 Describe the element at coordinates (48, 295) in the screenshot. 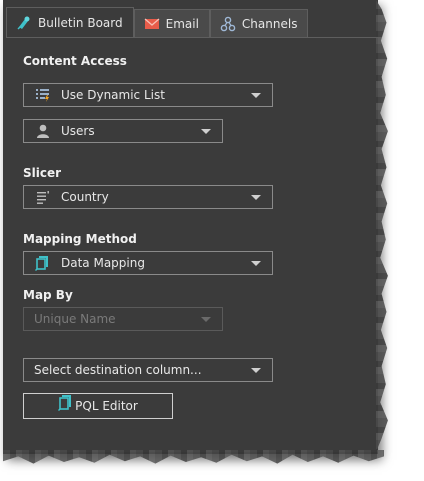

I see `map-by-heading: Map By` at that location.